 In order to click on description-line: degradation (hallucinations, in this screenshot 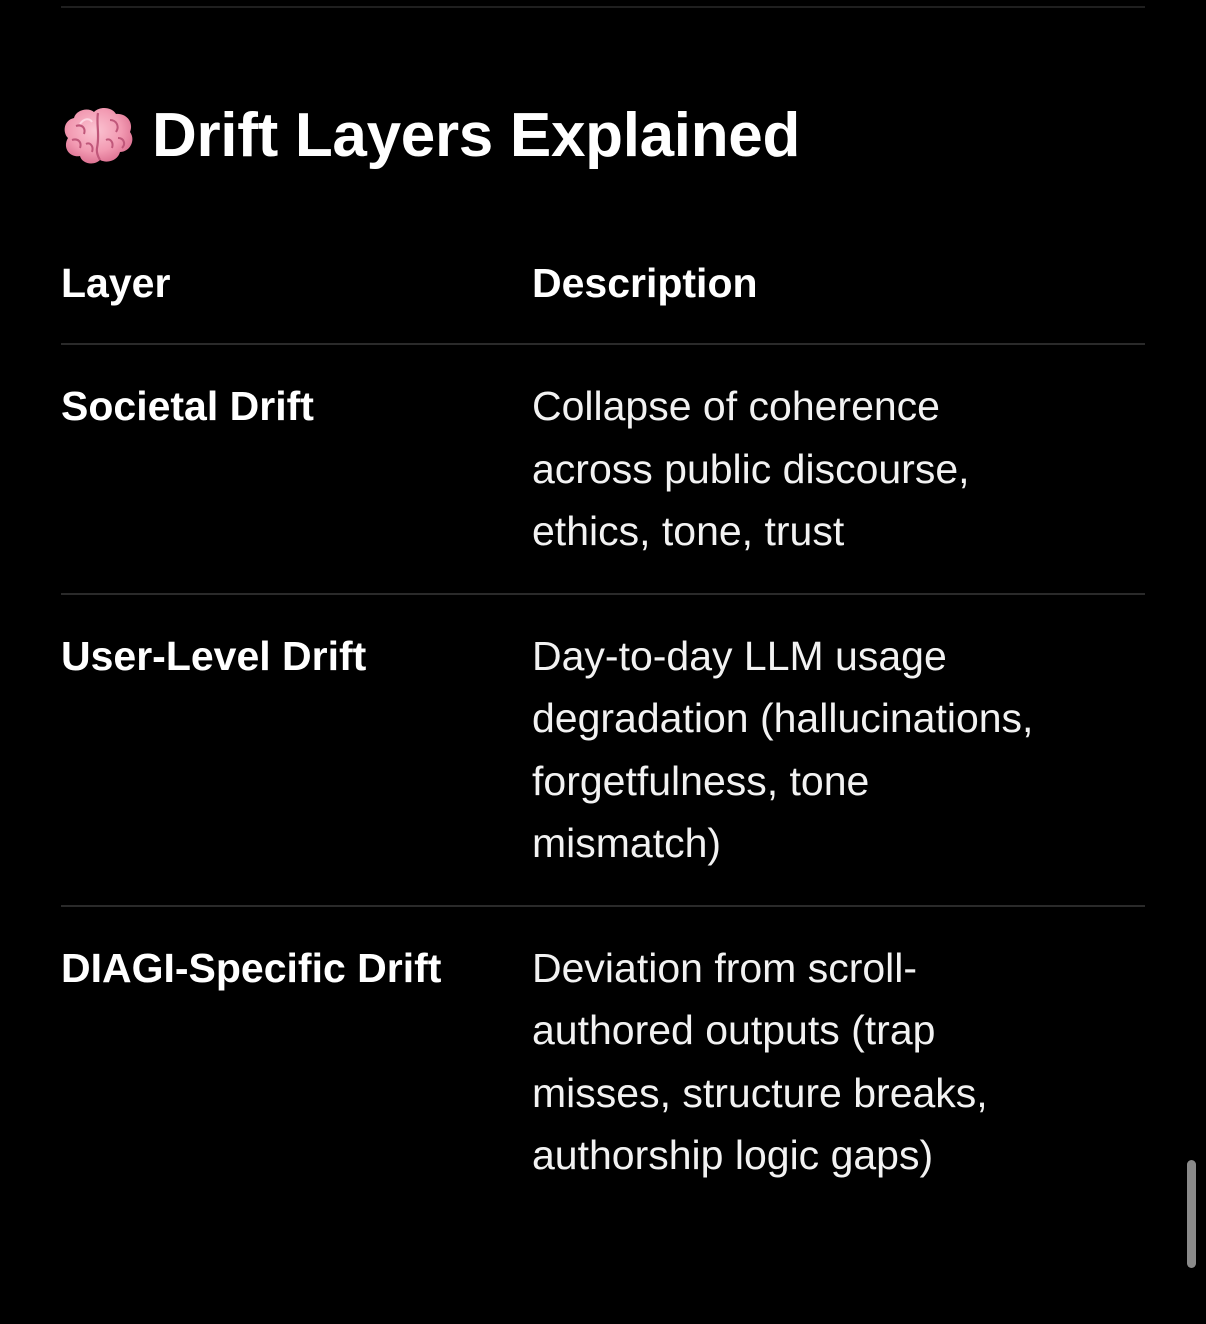, I will do `click(783, 718)`.